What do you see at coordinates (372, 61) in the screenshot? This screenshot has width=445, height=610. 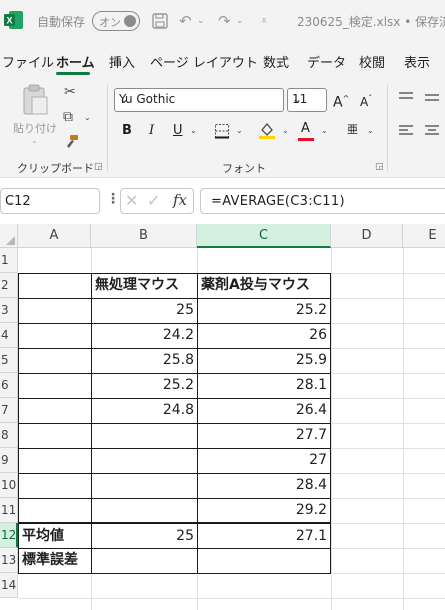 I see `tab-review: 校閲` at bounding box center [372, 61].